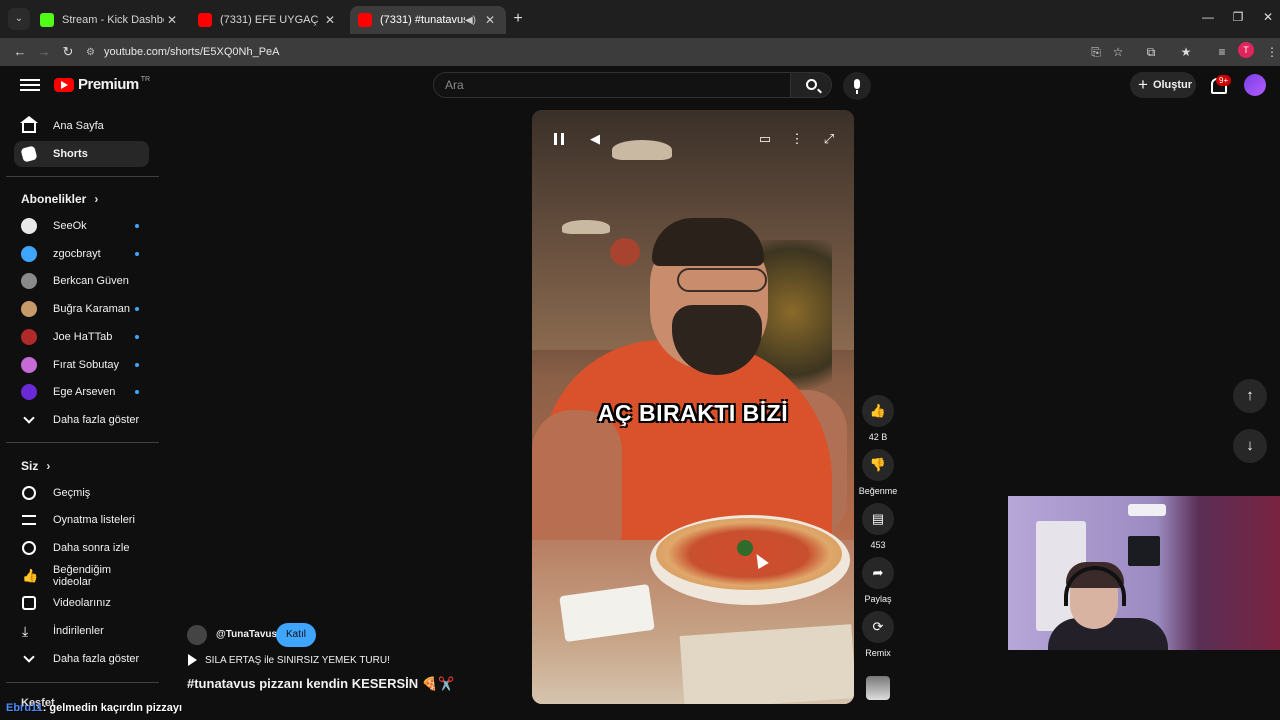 This screenshot has height=720, width=1280. What do you see at coordinates (94, 708) in the screenshot?
I see `stream-chat-message: Ebru11: gelmedin kaçırdın pizzayı` at bounding box center [94, 708].